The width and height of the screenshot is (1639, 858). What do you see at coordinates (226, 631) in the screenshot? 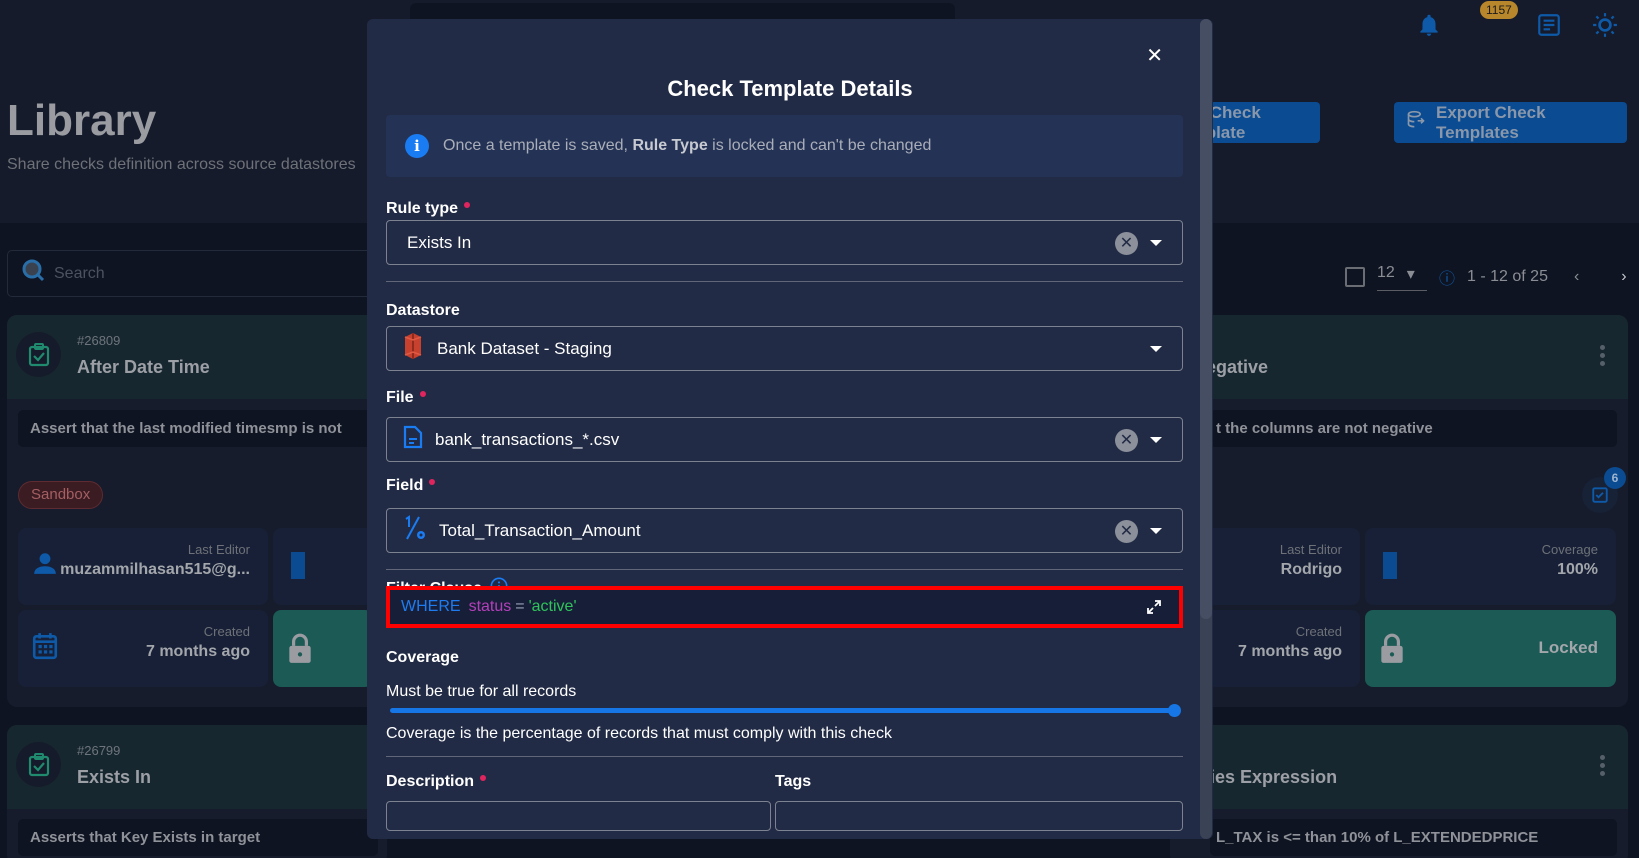
I see `created-label: Created` at bounding box center [226, 631].